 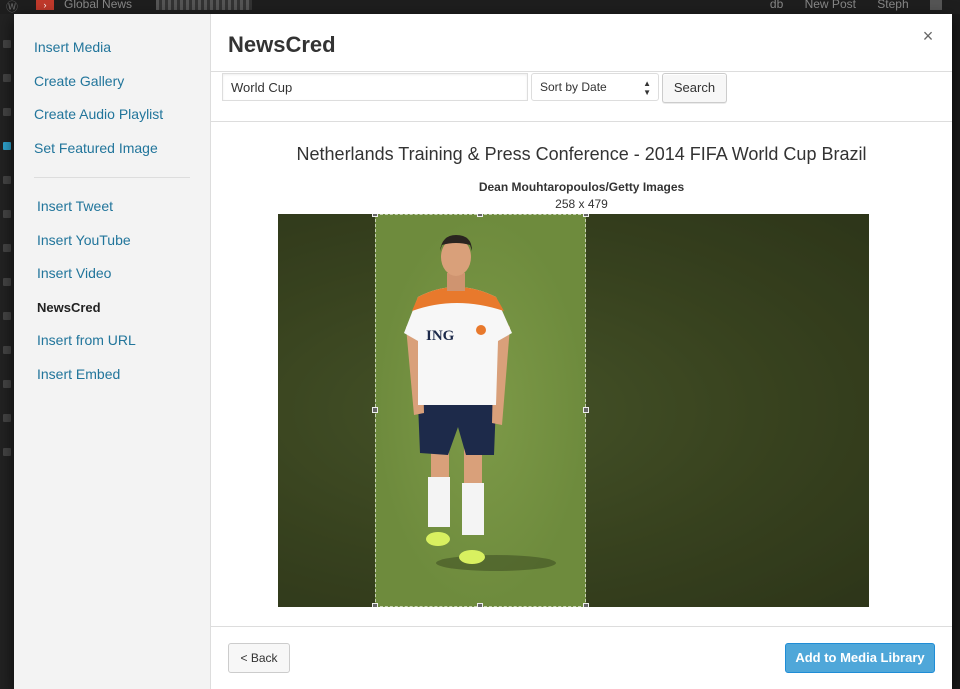 I want to click on dashboard-icon, so click(x=7, y=44).